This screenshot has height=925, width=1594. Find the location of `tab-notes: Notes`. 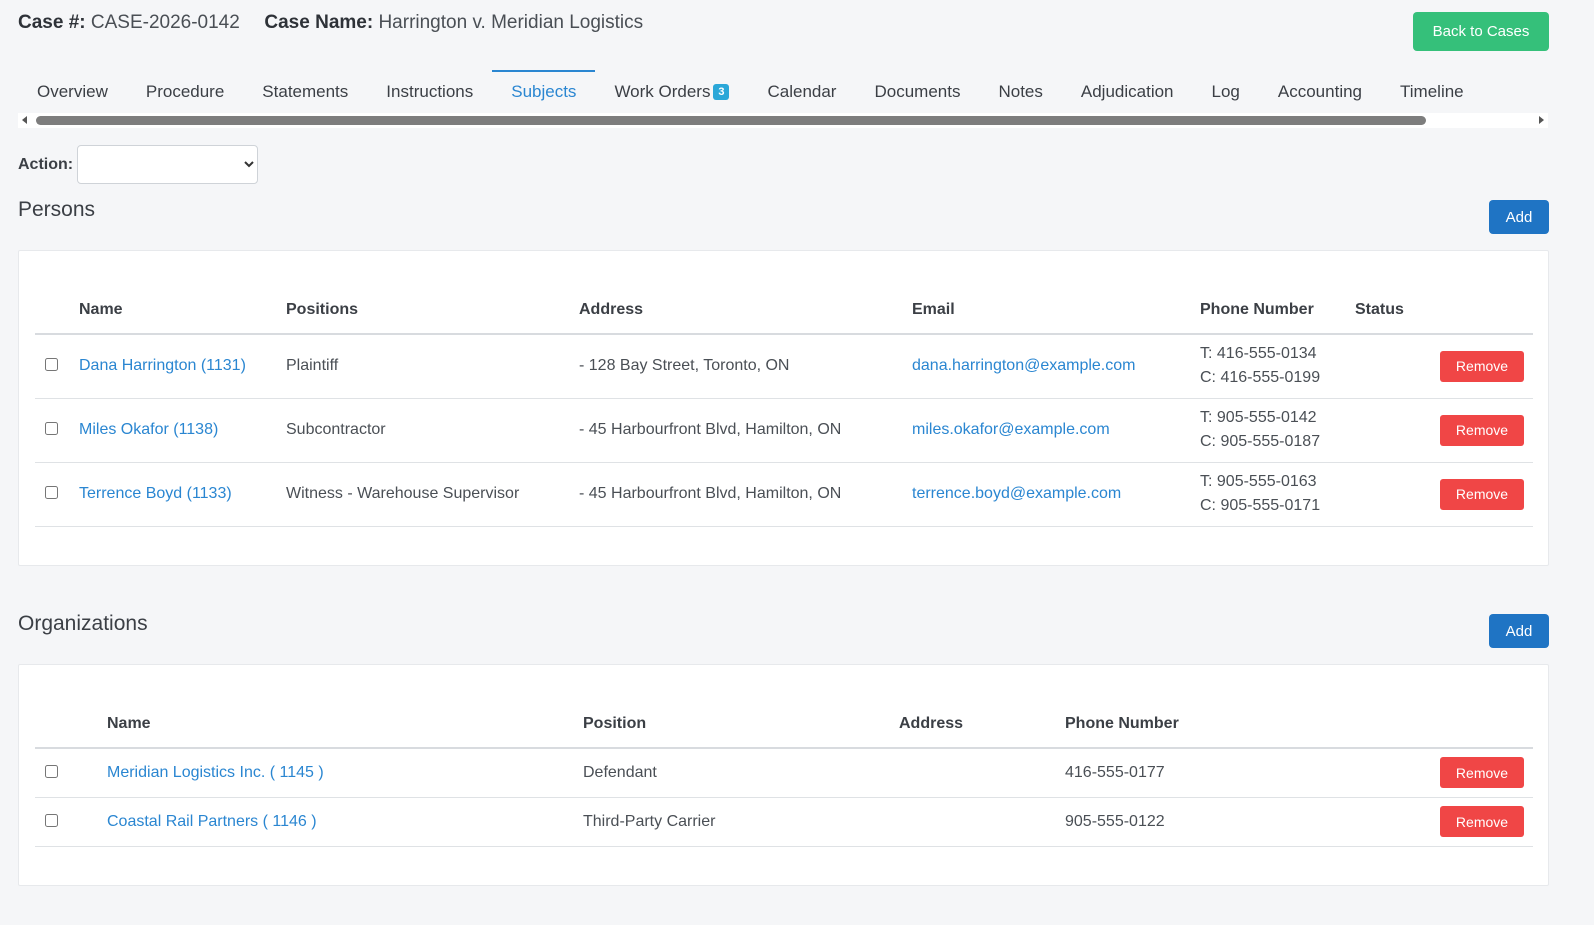

tab-notes: Notes is located at coordinates (1020, 92).